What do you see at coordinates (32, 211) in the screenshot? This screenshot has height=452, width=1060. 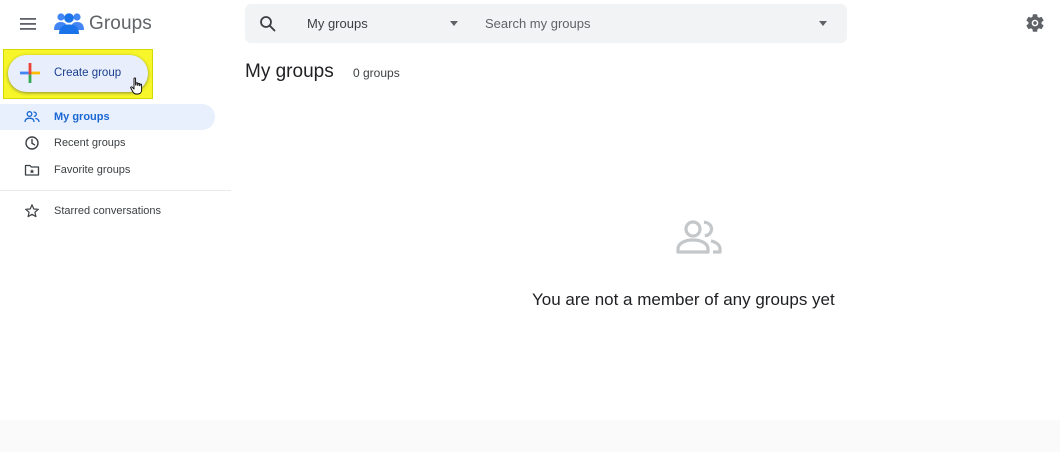 I see `star-outline-icon` at bounding box center [32, 211].